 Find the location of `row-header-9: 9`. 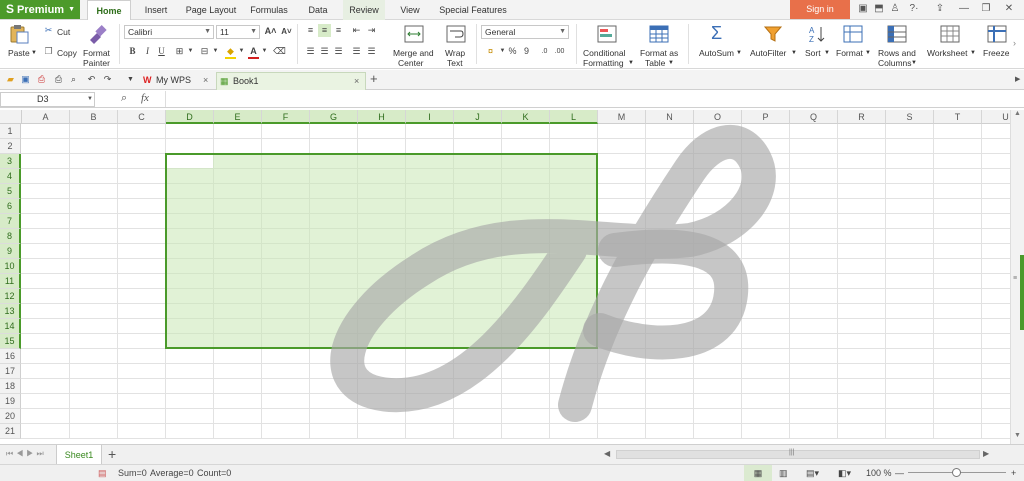

row-header-9: 9 is located at coordinates (10, 251).